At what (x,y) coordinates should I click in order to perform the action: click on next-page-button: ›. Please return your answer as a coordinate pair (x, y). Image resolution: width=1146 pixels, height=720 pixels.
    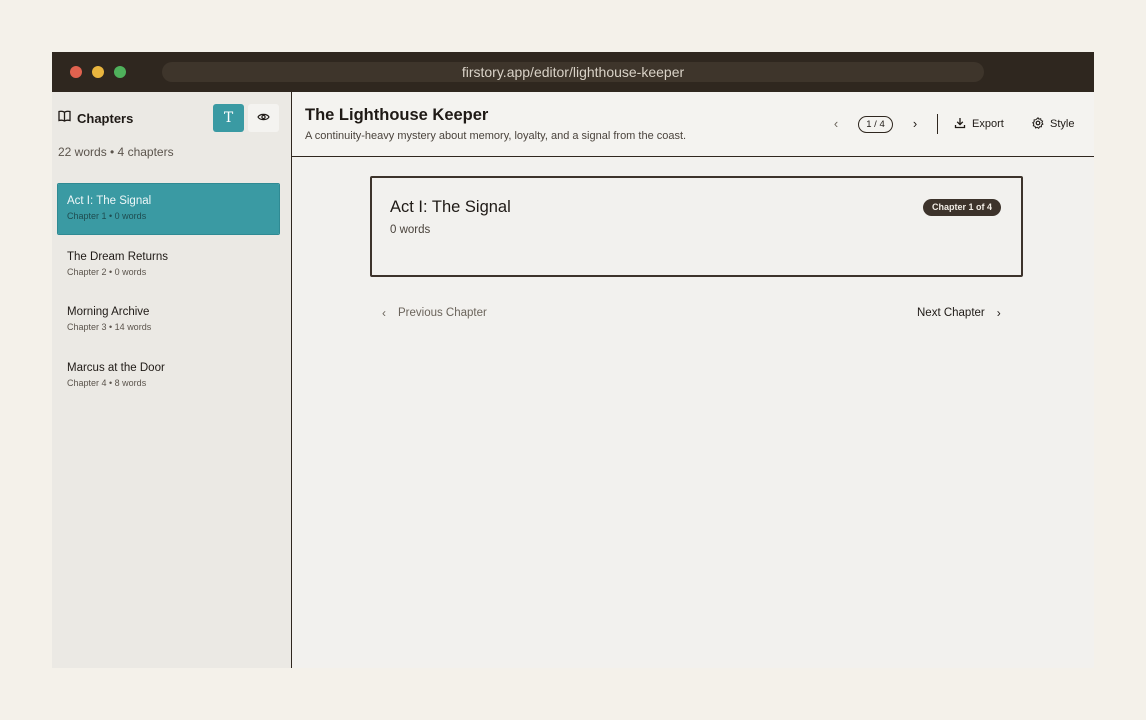
    Looking at the image, I should click on (915, 124).